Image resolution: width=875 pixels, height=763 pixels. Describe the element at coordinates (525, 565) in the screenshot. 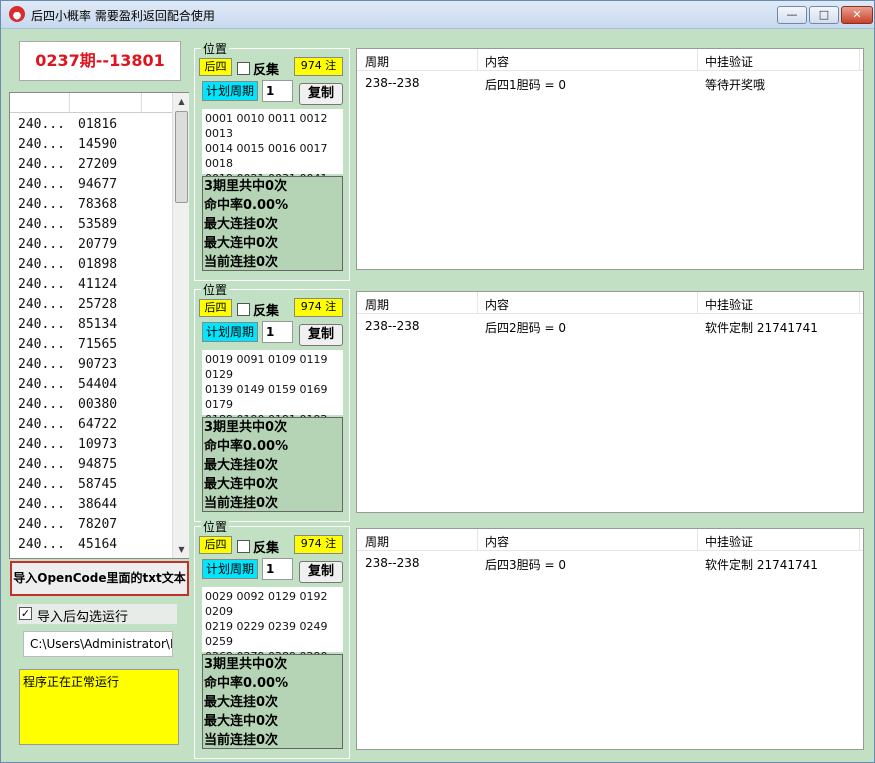

I see `result-cell: 后四3胆码 = 0` at that location.